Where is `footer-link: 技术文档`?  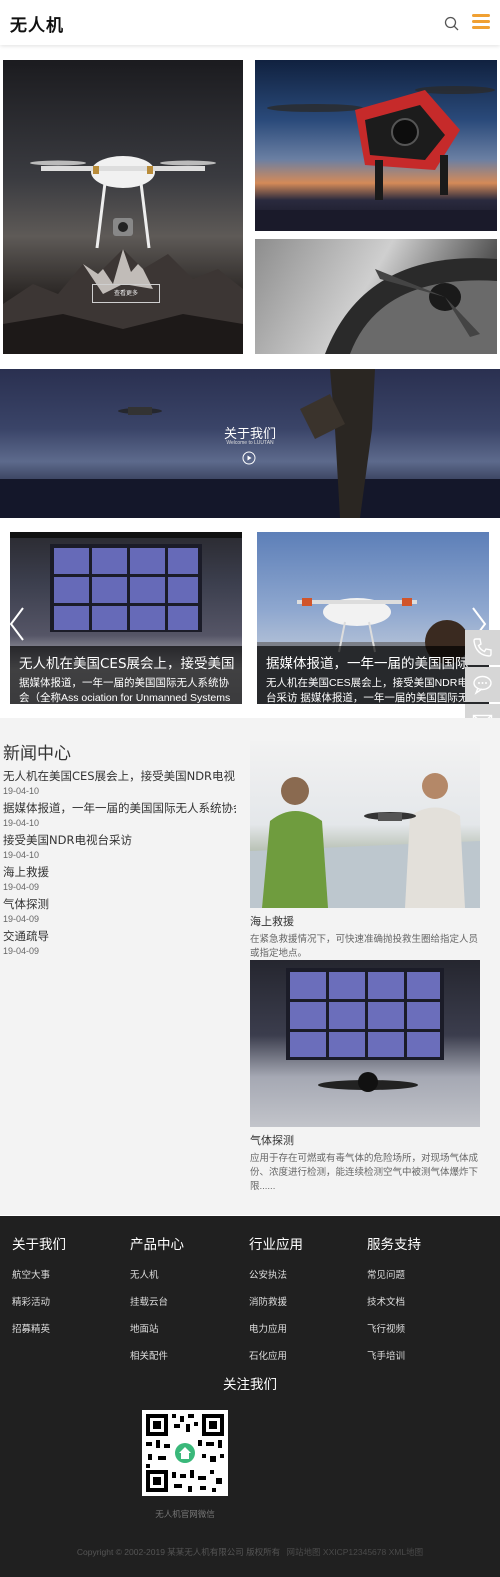 footer-link: 技术文档 is located at coordinates (422, 1301).